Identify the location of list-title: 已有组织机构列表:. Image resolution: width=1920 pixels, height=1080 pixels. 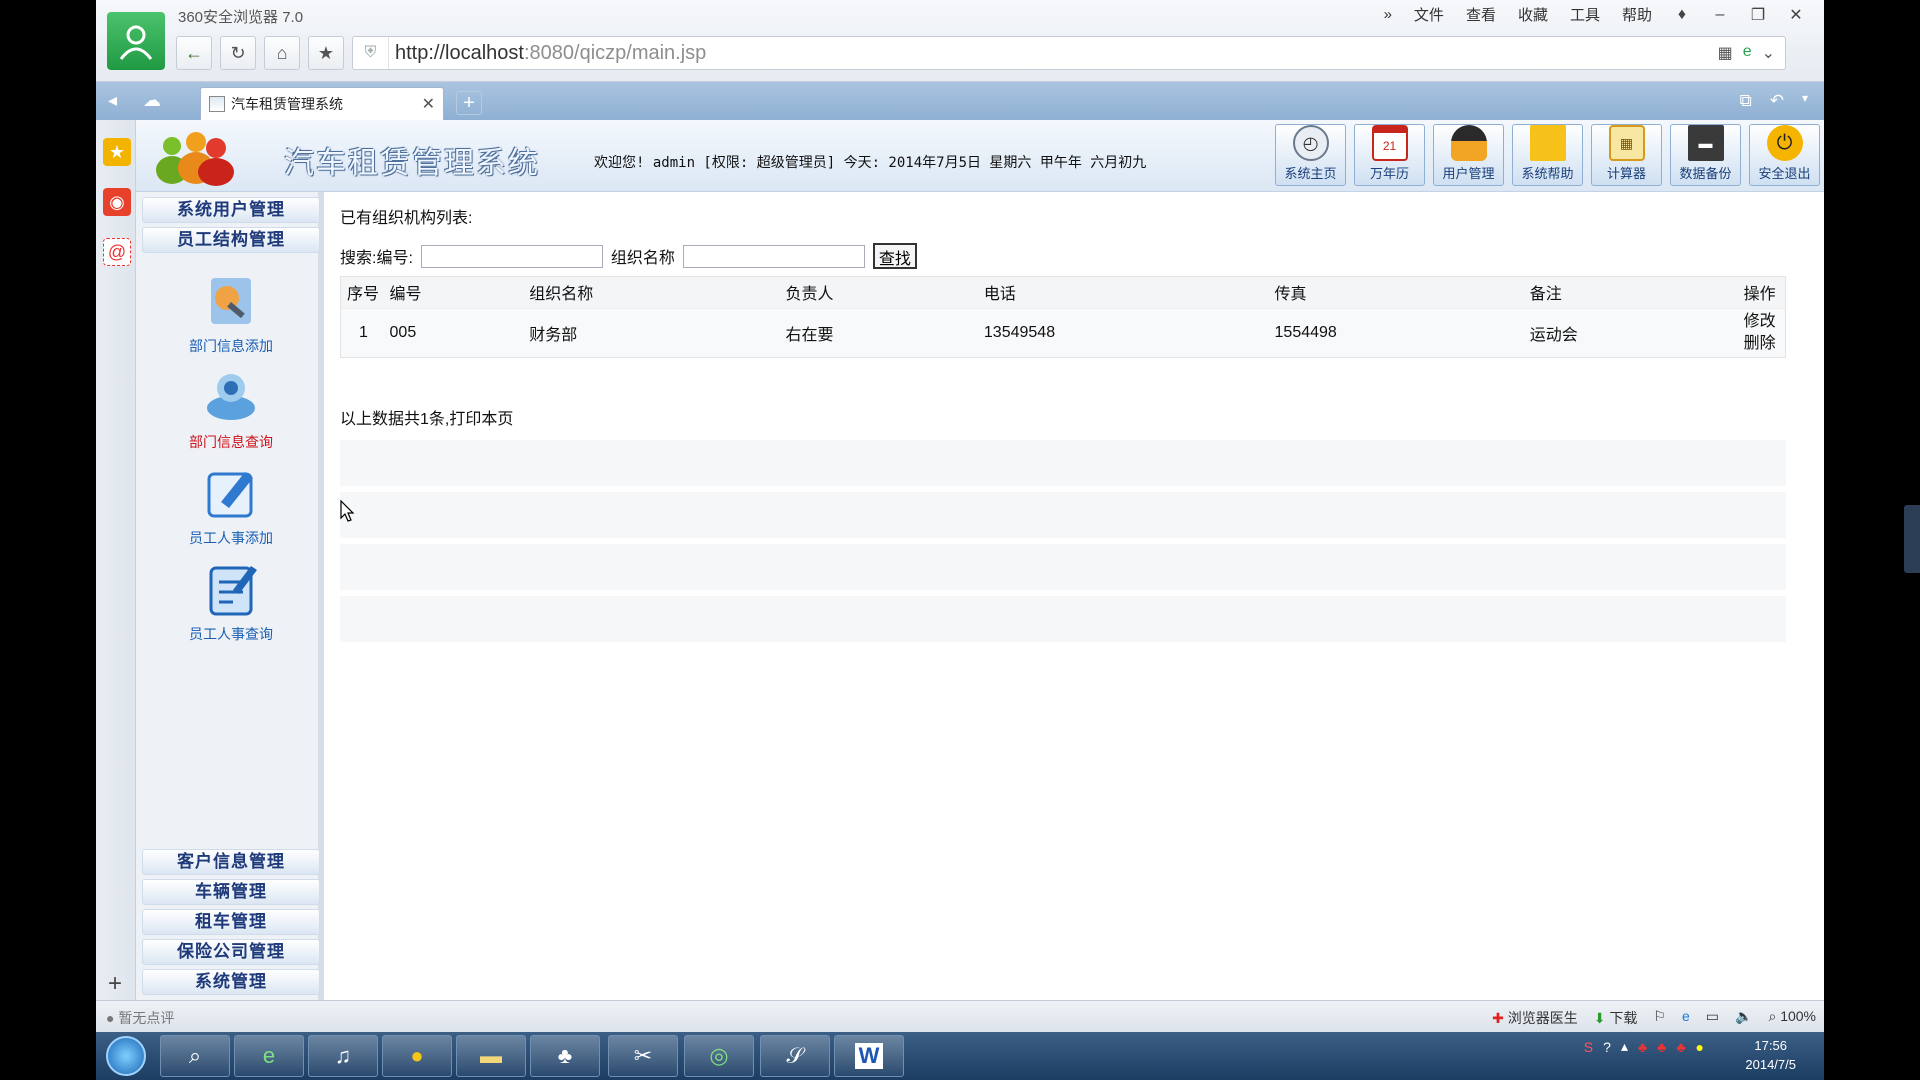
(406, 218).